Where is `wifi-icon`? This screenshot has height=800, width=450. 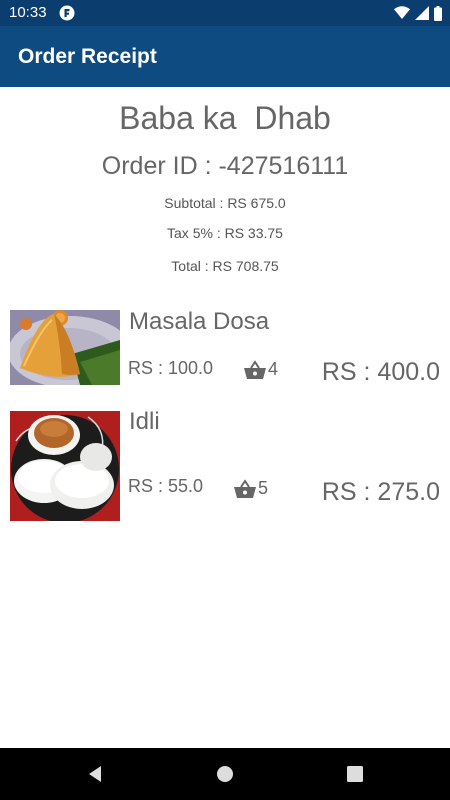
wifi-icon is located at coordinates (402, 13).